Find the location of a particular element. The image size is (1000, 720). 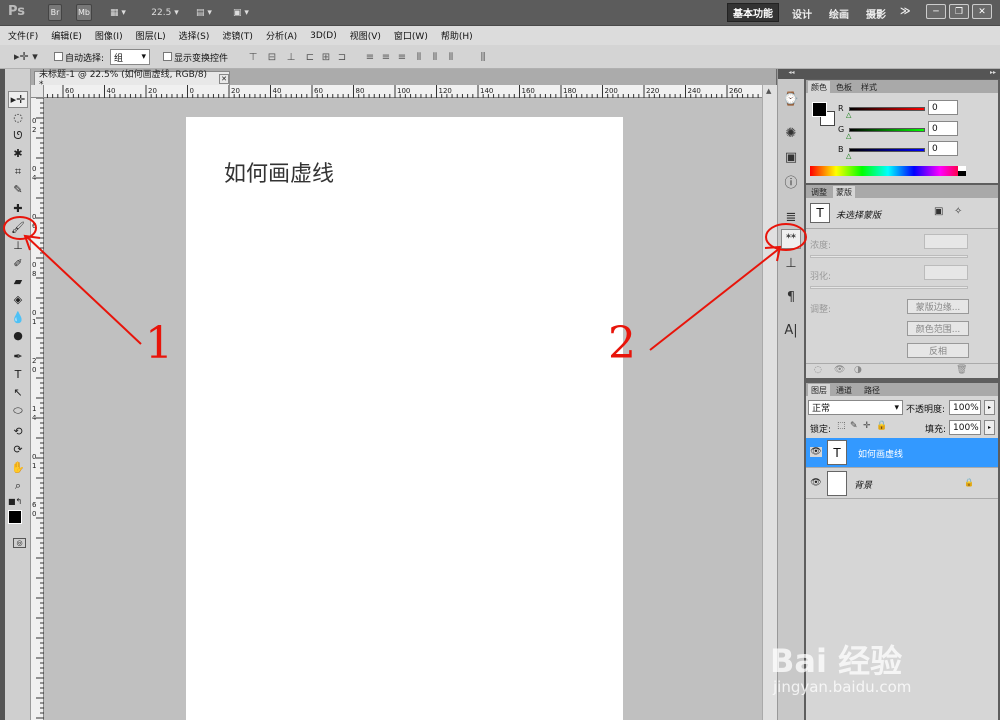

annotation-number-1: 1 is located at coordinates (159, 343).